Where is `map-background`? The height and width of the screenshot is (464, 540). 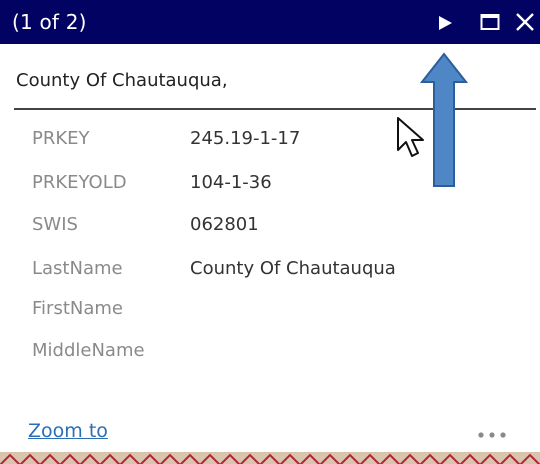 map-background is located at coordinates (270, 458).